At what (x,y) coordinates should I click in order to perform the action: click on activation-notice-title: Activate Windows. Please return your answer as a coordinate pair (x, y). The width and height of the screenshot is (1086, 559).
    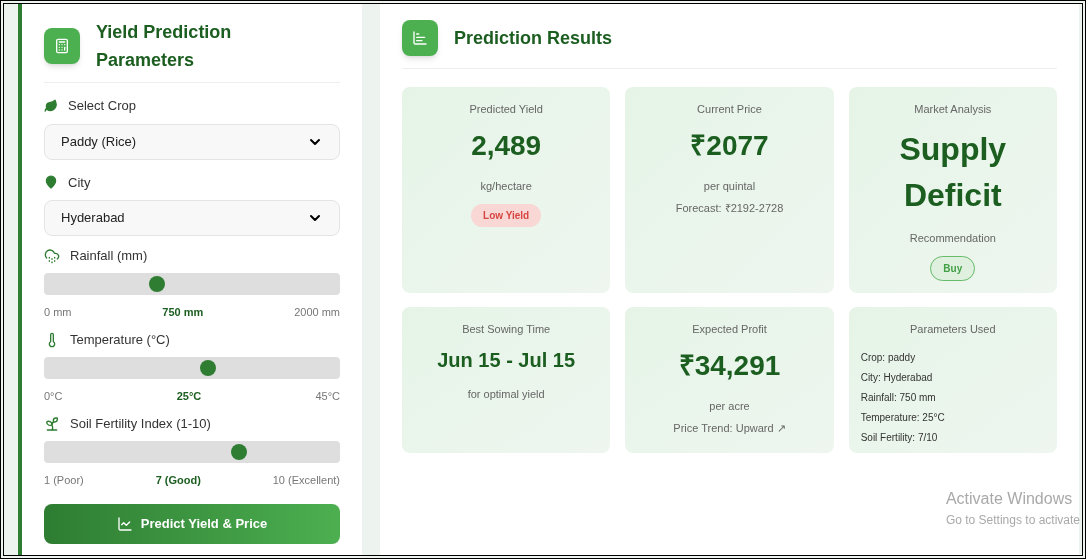
    Looking at the image, I should click on (1009, 499).